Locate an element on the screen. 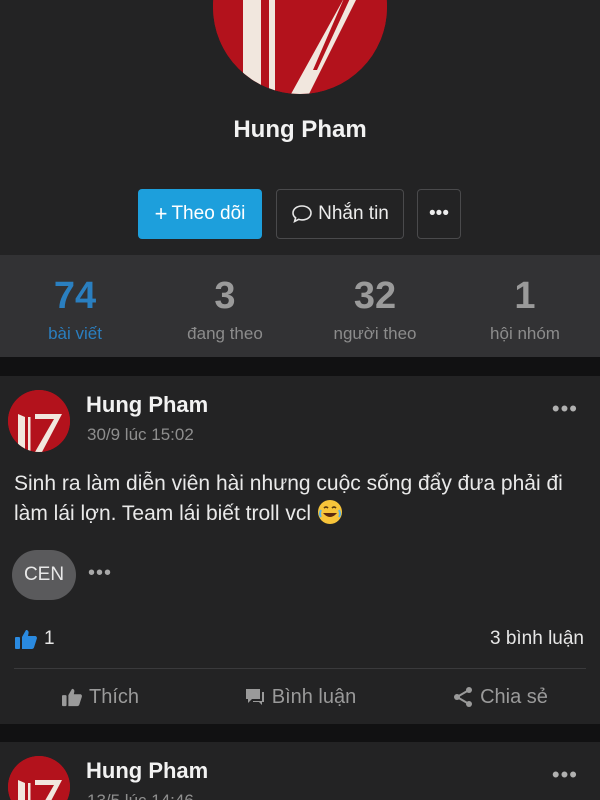 This screenshot has width=600, height=800. comment-button: Bình luận is located at coordinates (300, 697).